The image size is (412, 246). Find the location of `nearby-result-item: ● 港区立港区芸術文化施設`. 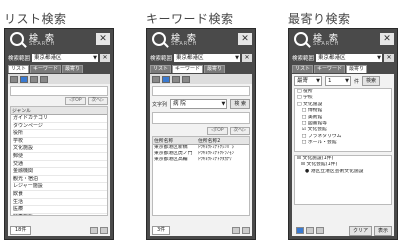

nearby-result-item: ● 港区立港区芸術文化施設 is located at coordinates (344, 172).